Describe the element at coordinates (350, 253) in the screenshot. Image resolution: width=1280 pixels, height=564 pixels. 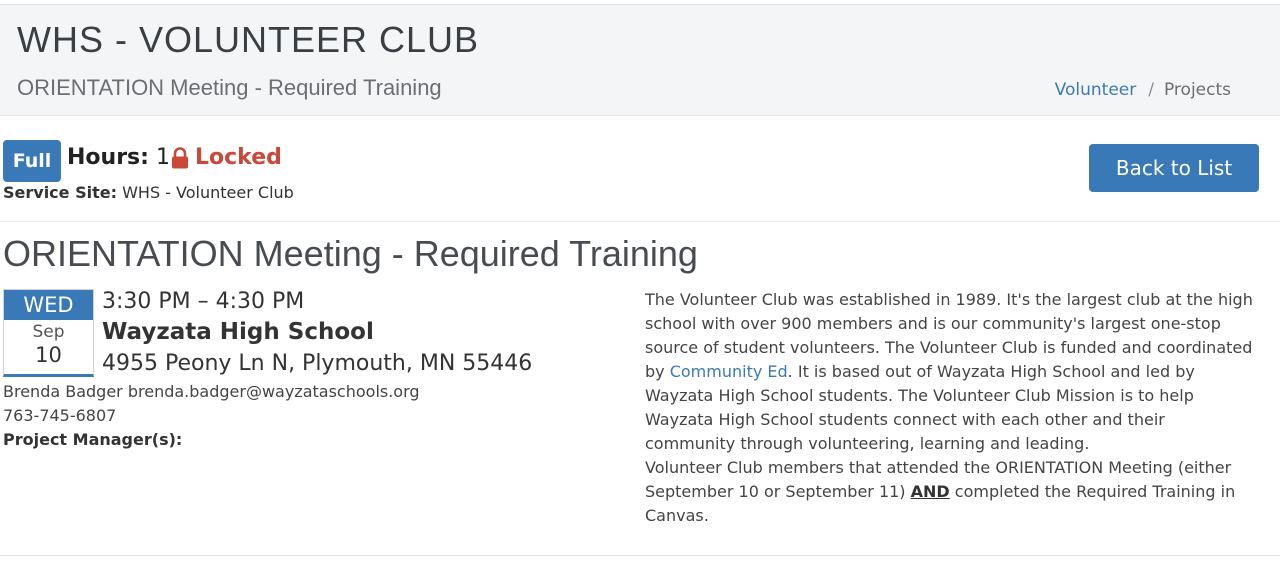
I see `event-title: ORIENTATION Meeting - Required Training` at that location.